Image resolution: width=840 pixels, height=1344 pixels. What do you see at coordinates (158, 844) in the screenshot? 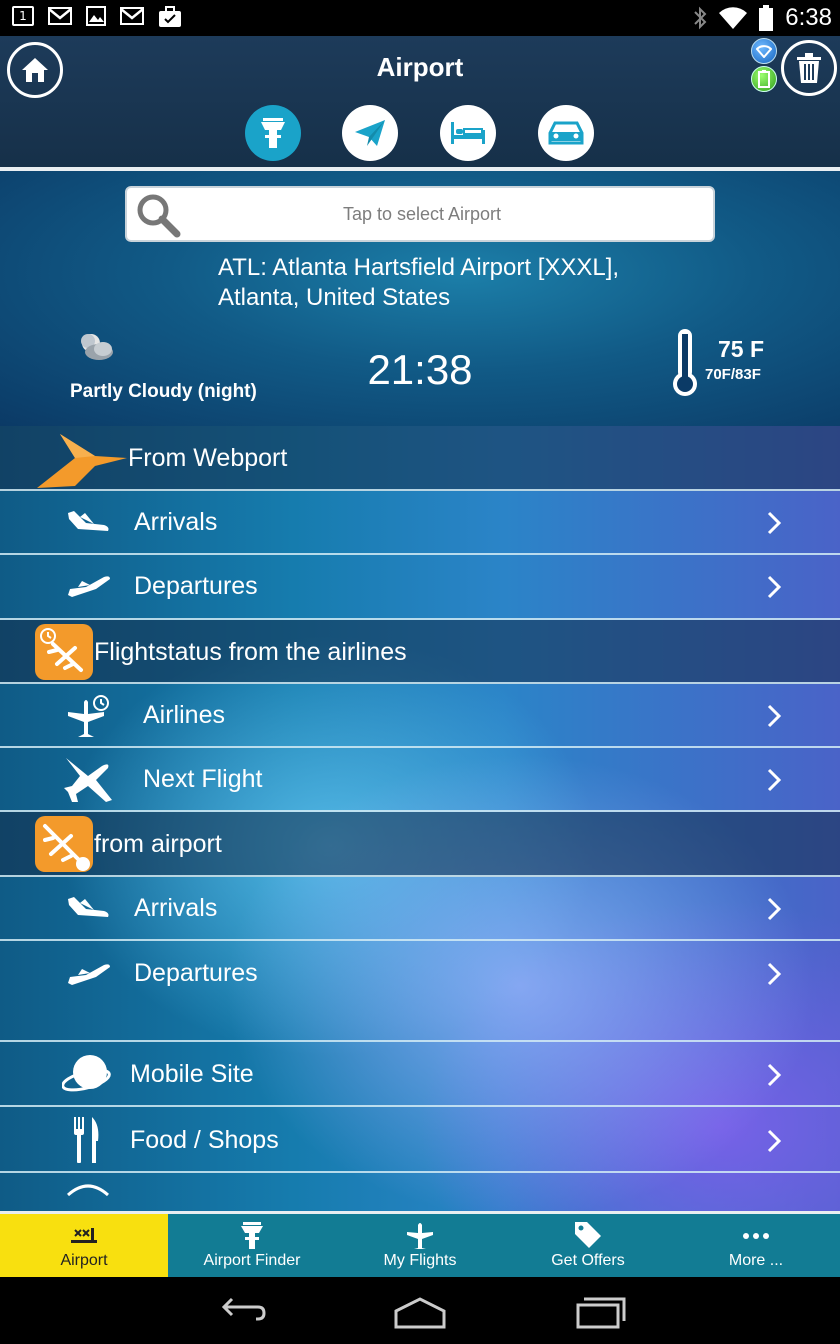
I see `section-label-from-airport: from airport` at bounding box center [158, 844].